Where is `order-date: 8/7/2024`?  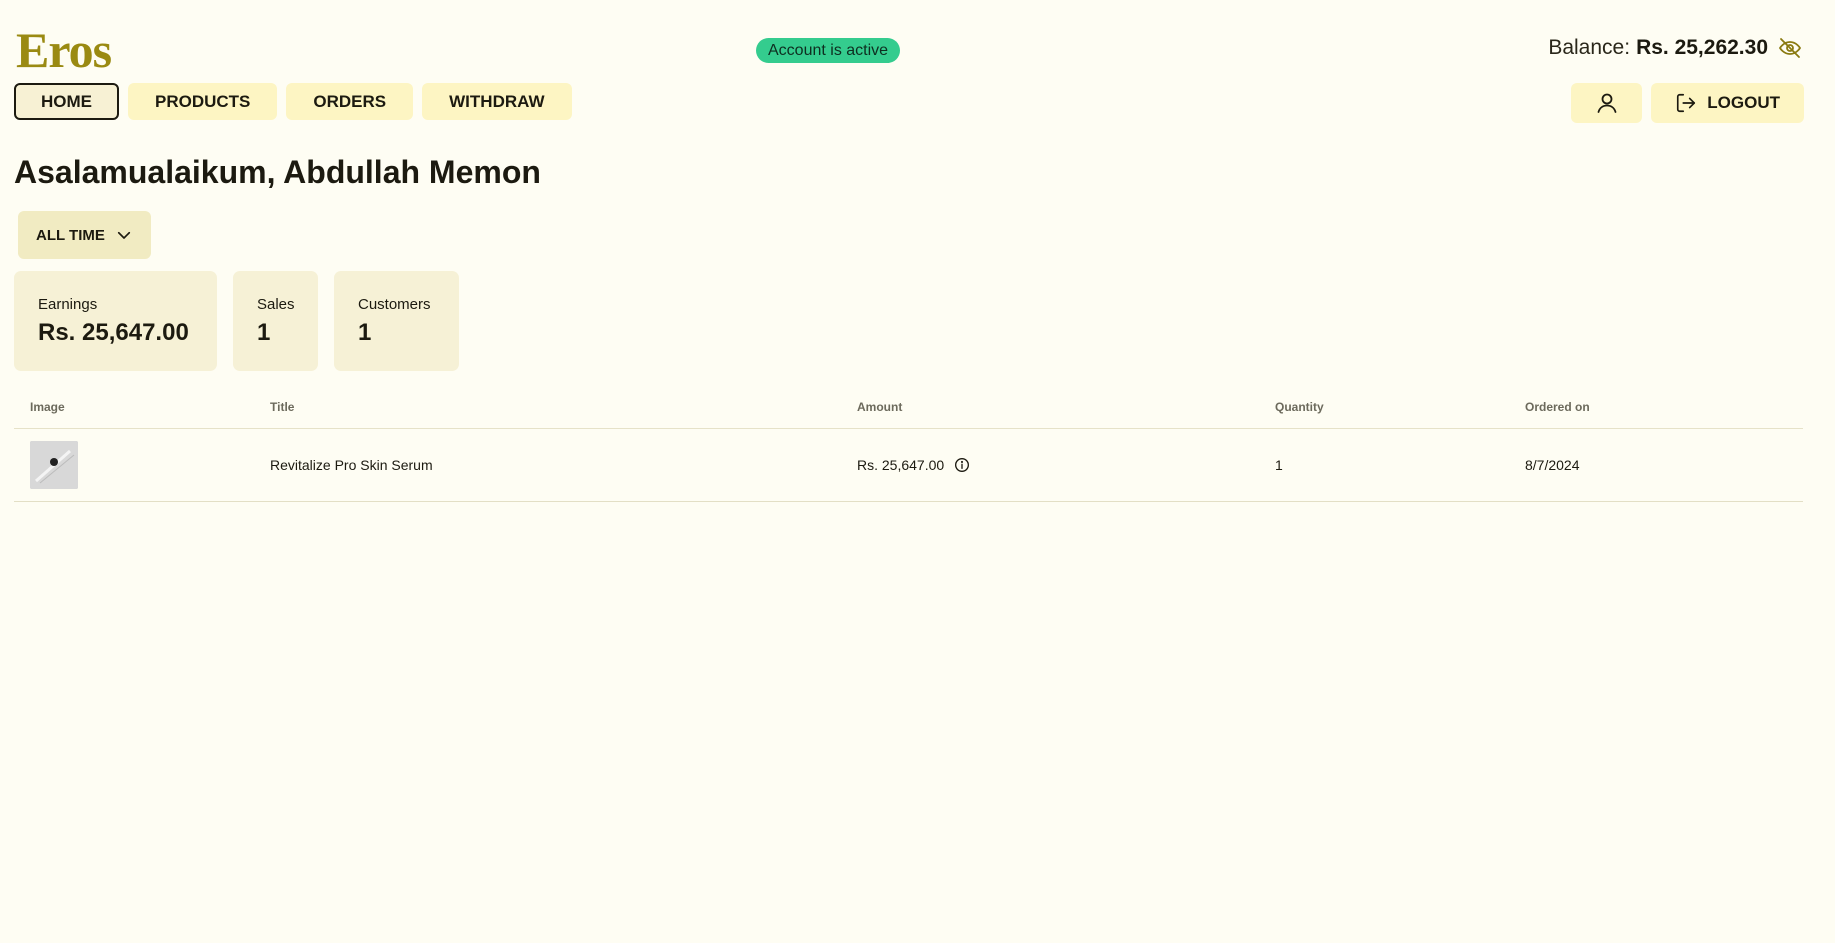 order-date: 8/7/2024 is located at coordinates (1552, 465).